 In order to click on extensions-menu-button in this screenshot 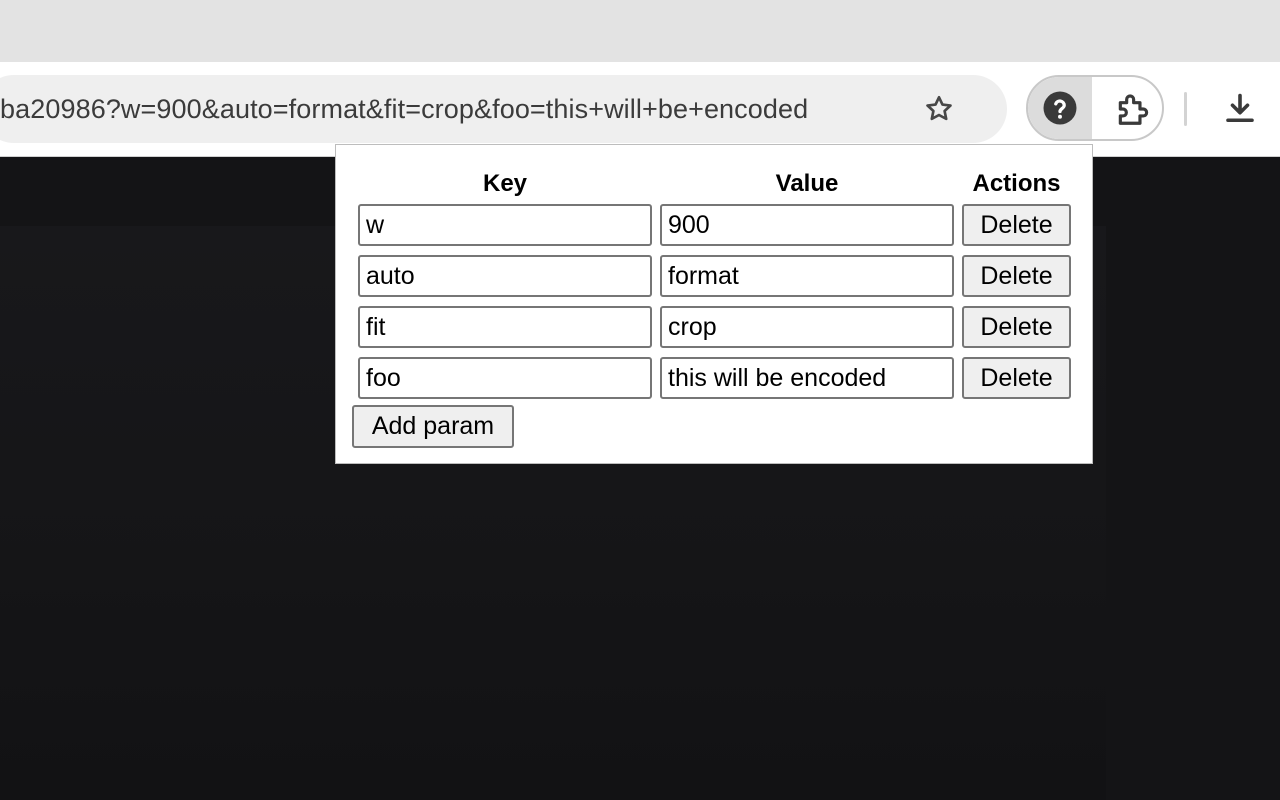, I will do `click(1133, 109)`.